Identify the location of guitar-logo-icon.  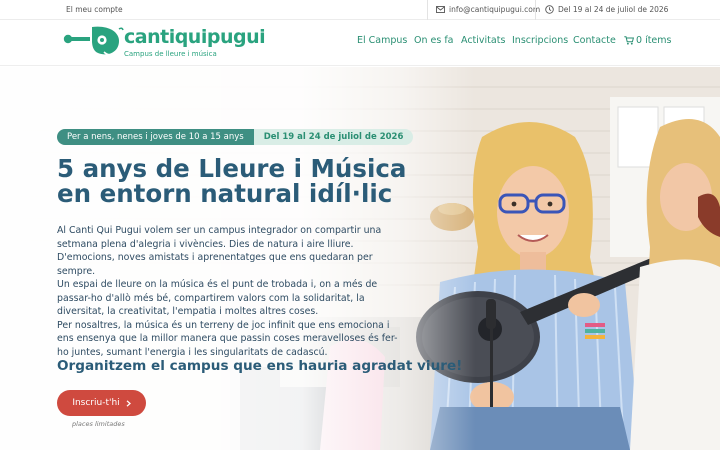
(93, 41).